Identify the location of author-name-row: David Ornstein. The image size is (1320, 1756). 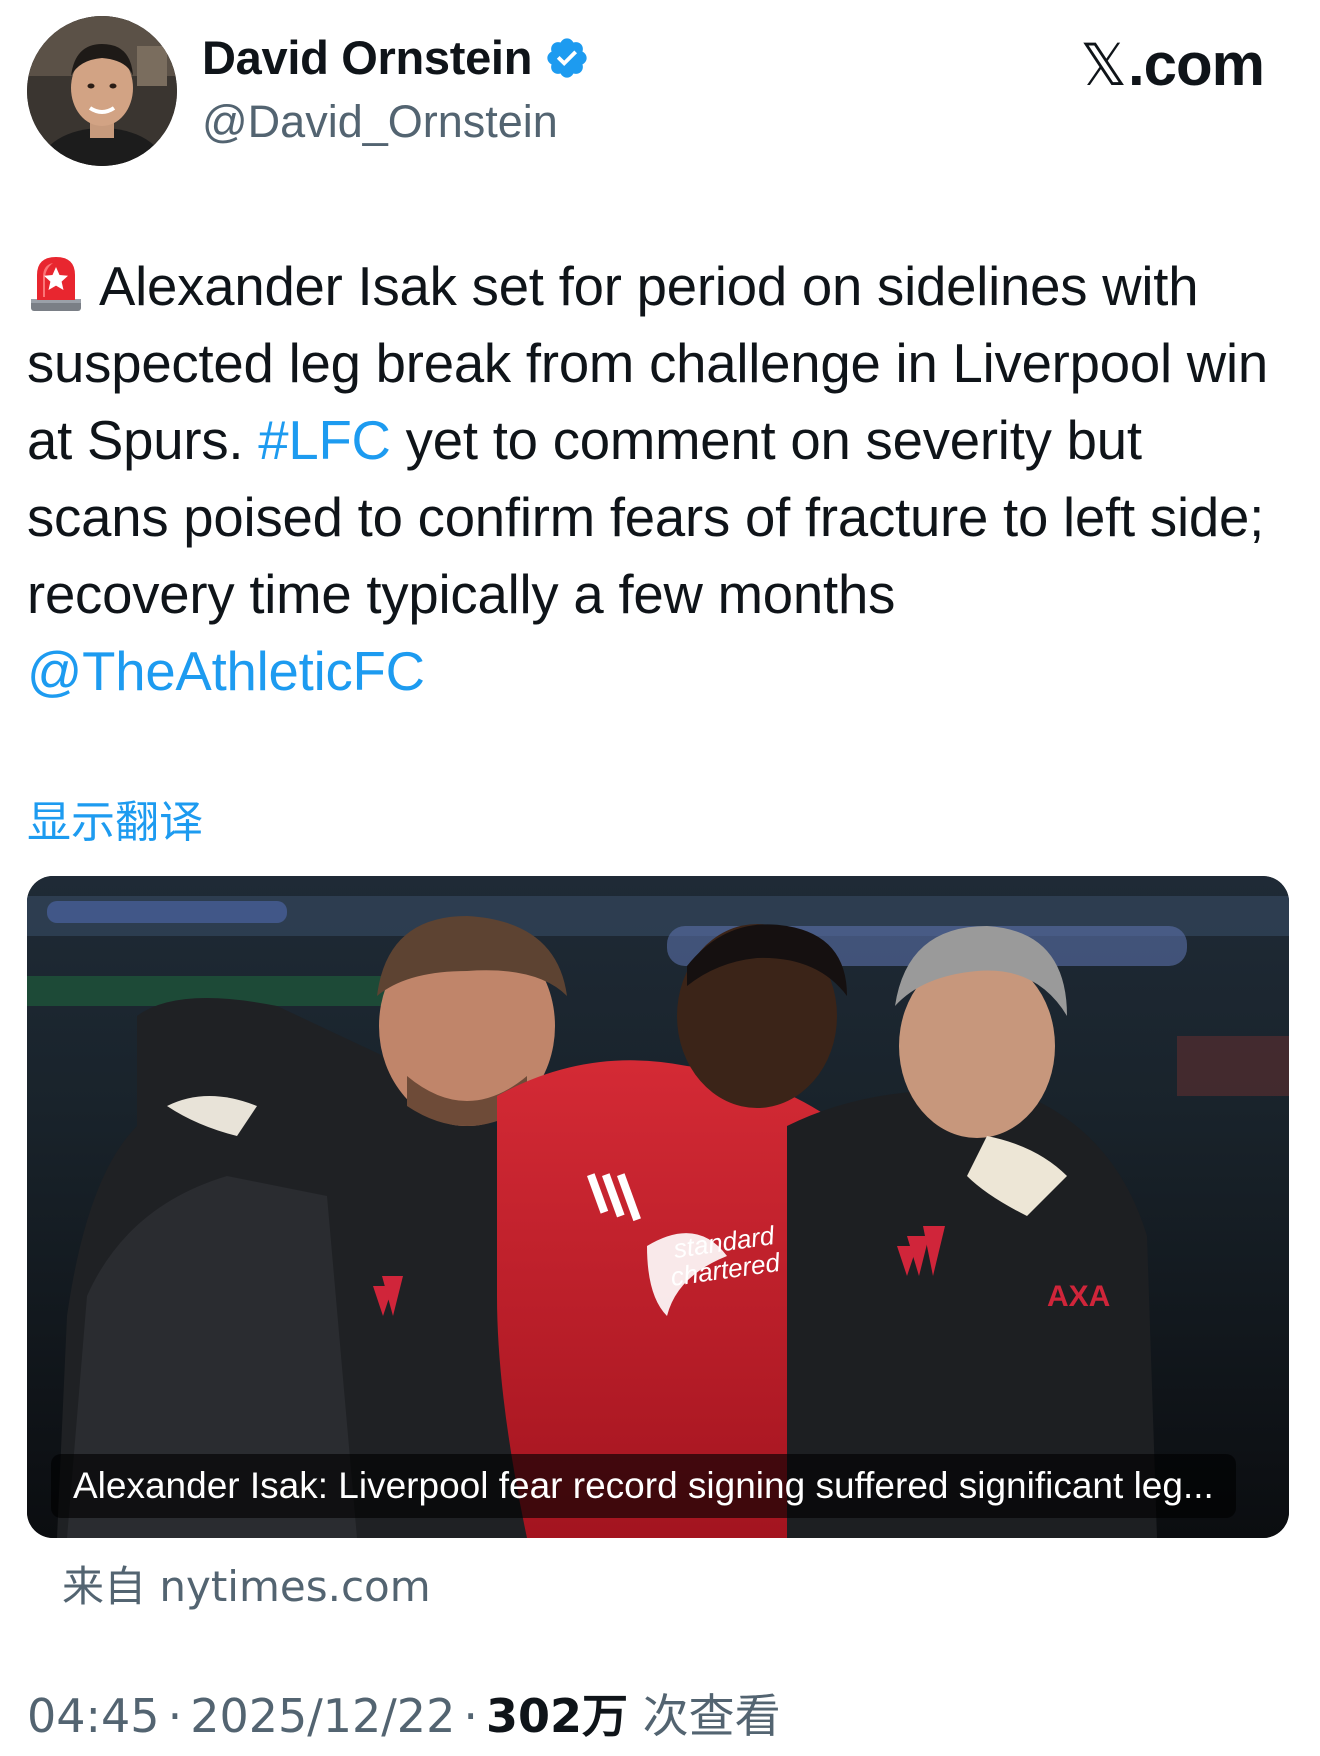
(396, 57).